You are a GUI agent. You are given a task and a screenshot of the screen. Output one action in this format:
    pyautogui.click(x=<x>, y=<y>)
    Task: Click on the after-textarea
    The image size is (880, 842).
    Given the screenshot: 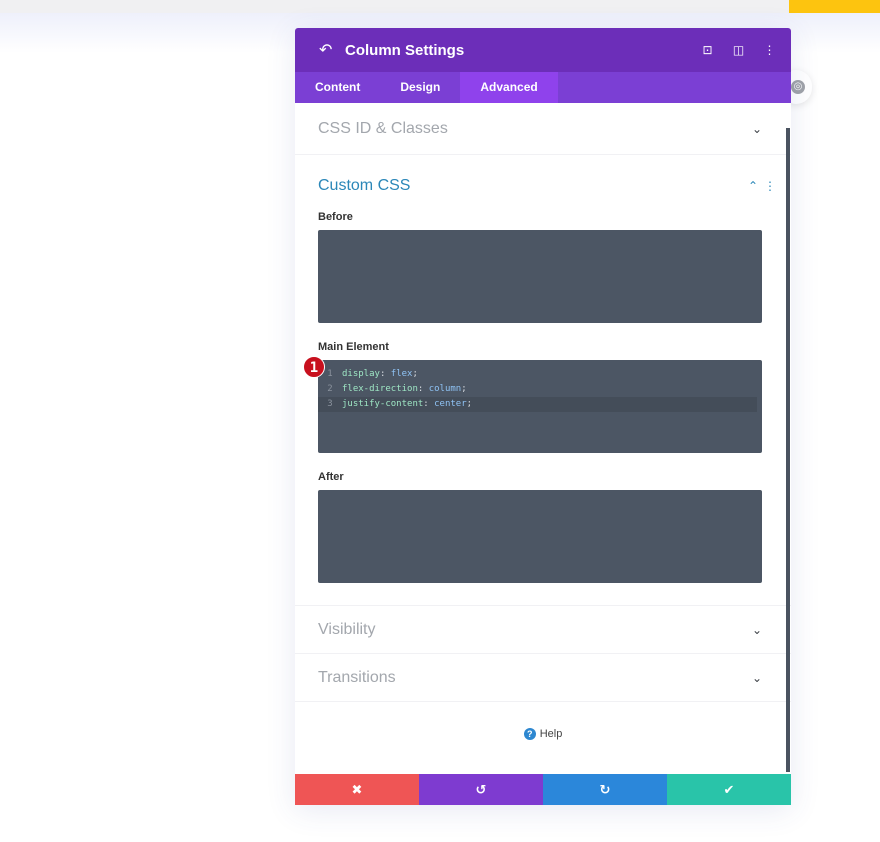 What is the action you would take?
    pyautogui.click(x=540, y=536)
    